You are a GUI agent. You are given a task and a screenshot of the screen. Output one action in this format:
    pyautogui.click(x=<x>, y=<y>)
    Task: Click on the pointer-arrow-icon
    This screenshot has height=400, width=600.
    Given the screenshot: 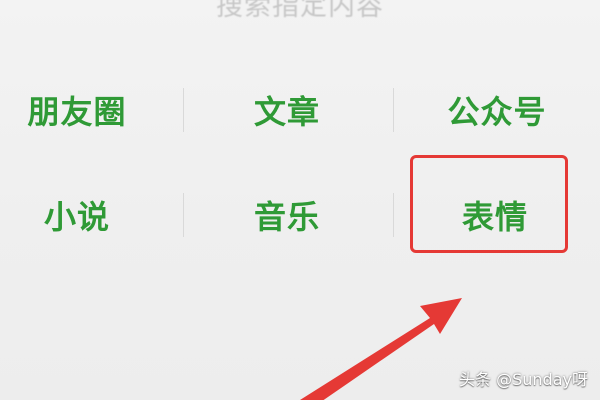 What is the action you would take?
    pyautogui.click(x=381, y=349)
    